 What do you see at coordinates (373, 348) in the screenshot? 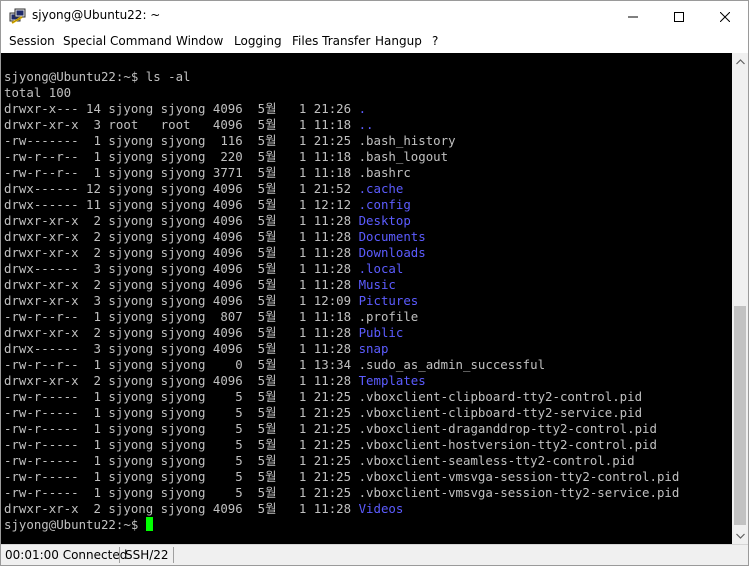
I see `directory-name: snap` at bounding box center [373, 348].